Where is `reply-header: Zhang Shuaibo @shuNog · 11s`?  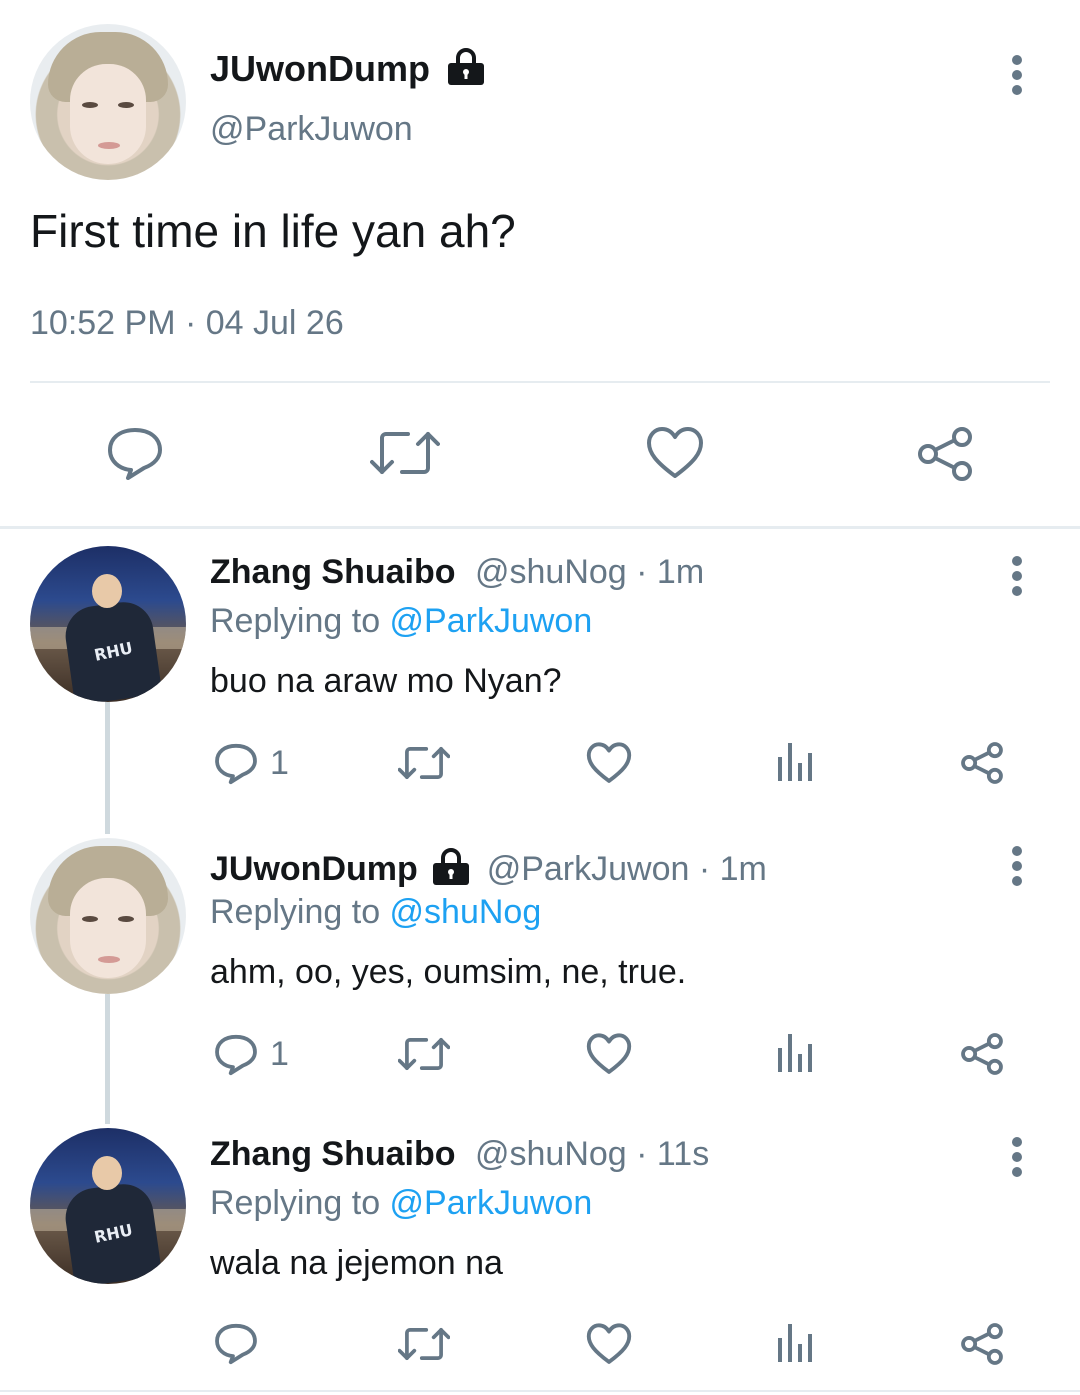
reply-header: Zhang Shuaibo @shuNog · 11s is located at coordinates (459, 1154).